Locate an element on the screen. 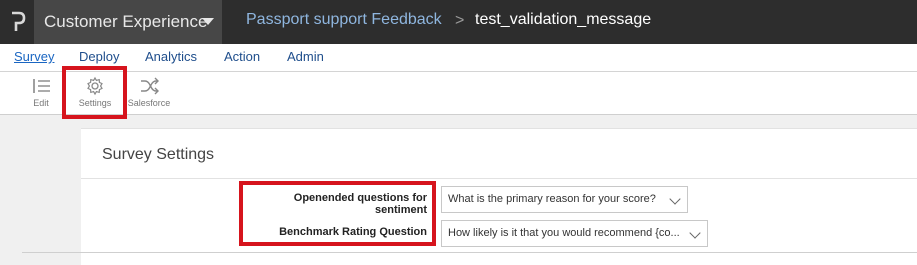  product-name: Customer Experience is located at coordinates (126, 21).